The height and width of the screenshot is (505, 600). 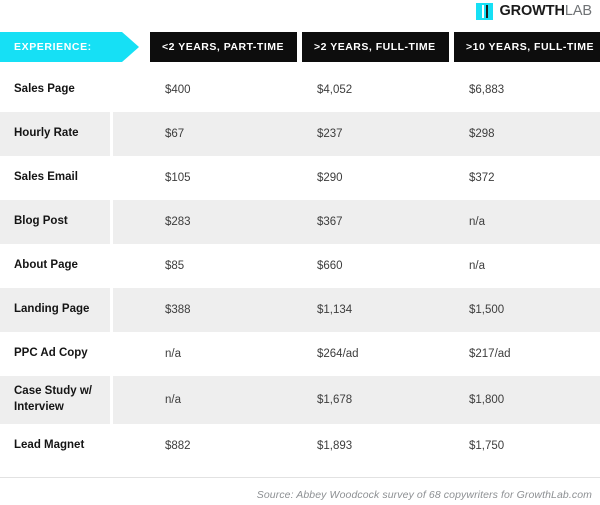 I want to click on row-data-area: $105 $290 $372, so click(x=356, y=178).